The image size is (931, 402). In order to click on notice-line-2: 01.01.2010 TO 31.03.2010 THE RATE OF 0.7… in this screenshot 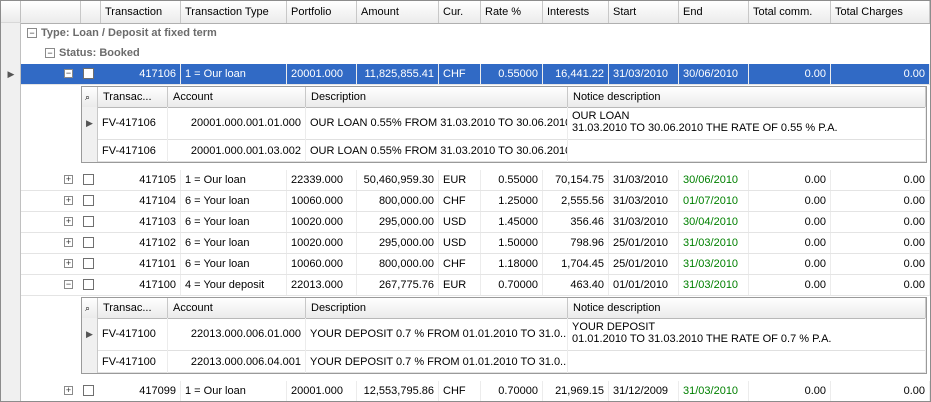, I will do `click(702, 339)`.